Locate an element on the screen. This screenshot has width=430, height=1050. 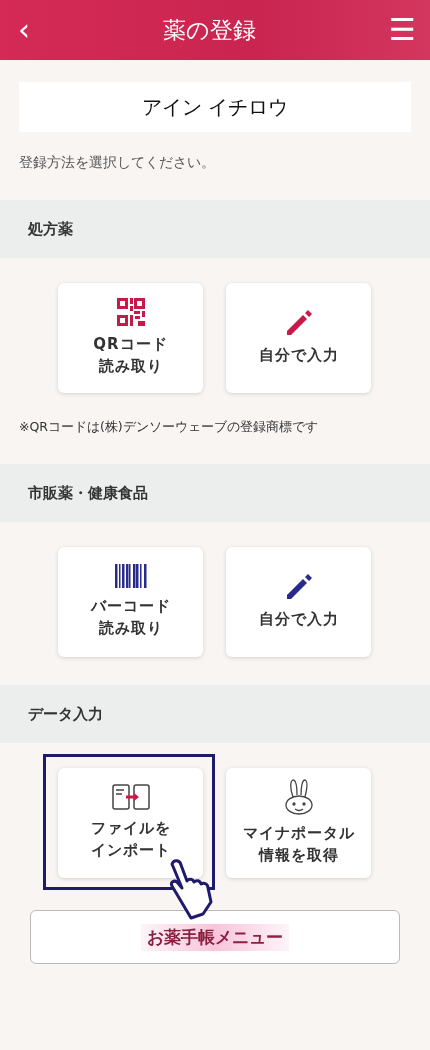
option-card: マイナポータル 情報を取得 is located at coordinates (298, 823).